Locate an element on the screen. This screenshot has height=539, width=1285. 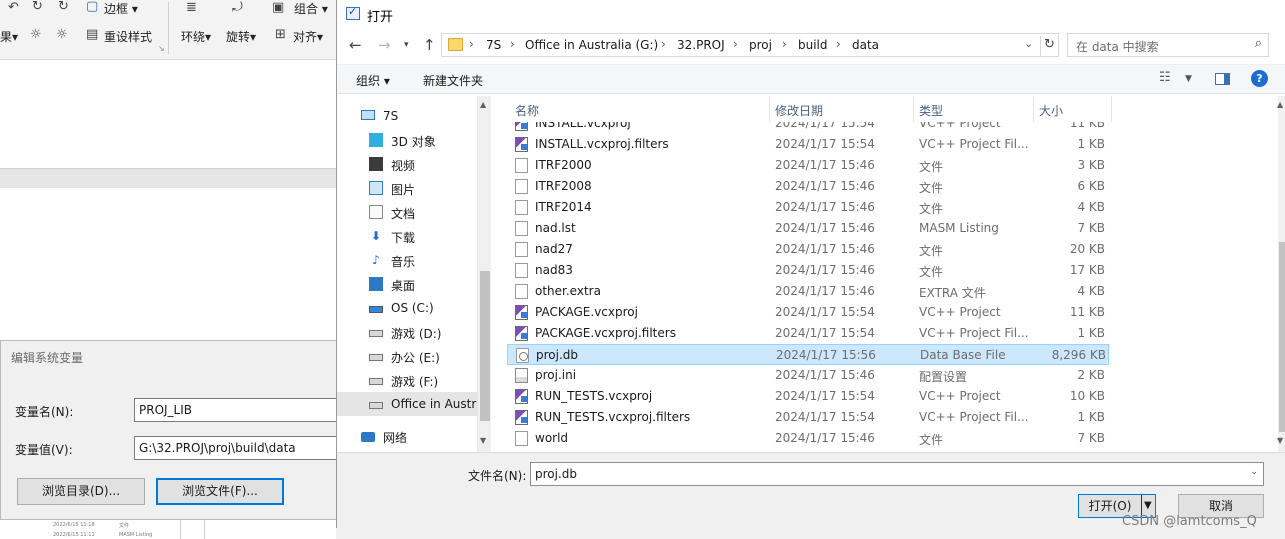
back-arrow-icon: ← is located at coordinates (355, 45).